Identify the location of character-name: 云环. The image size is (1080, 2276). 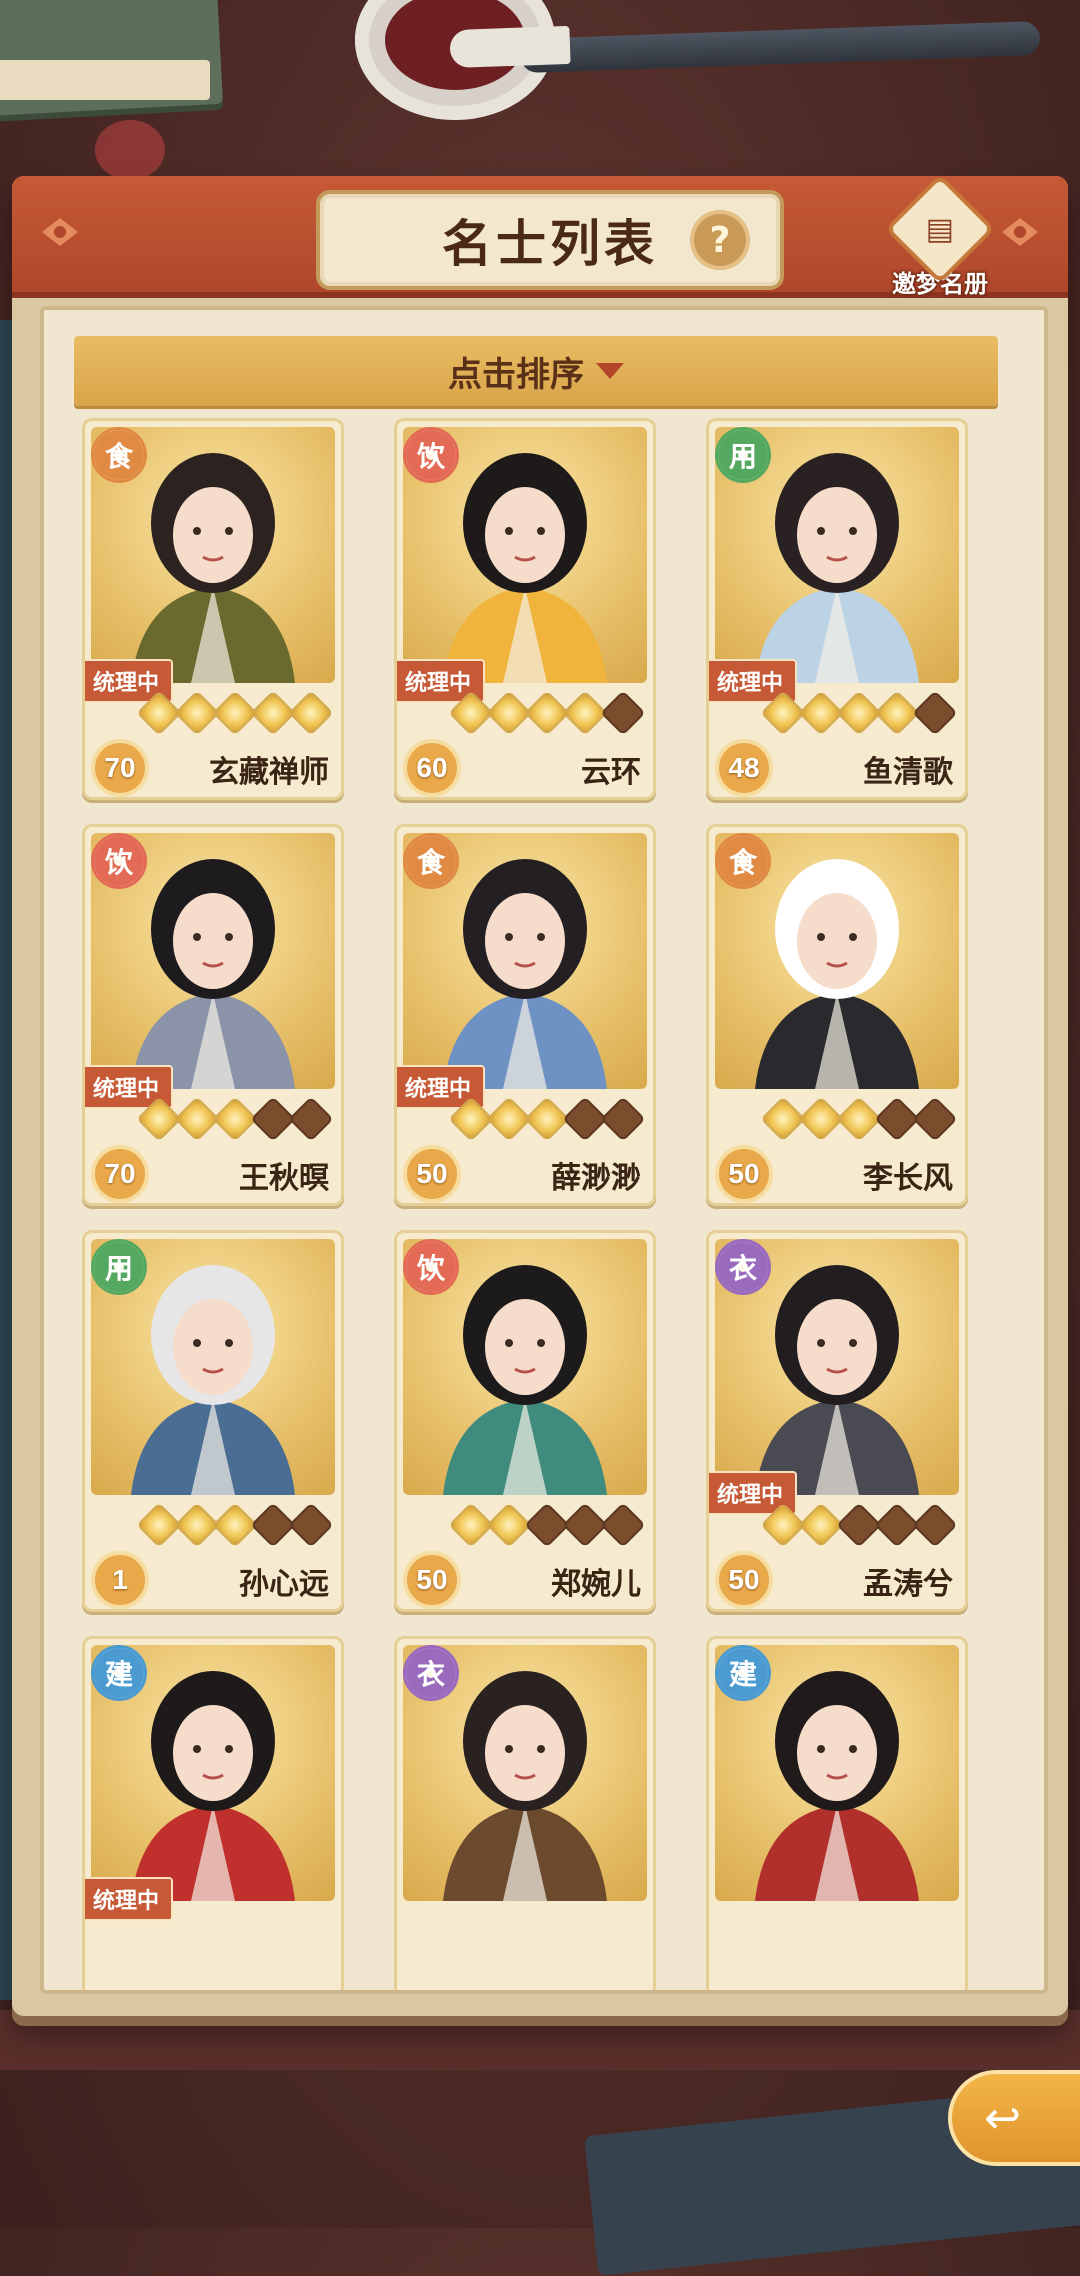
(611, 772).